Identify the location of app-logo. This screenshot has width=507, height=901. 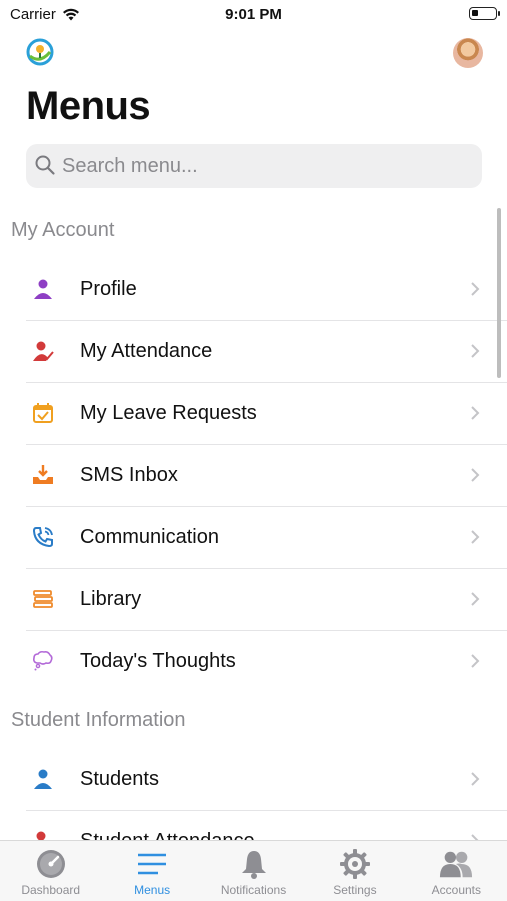
(40, 52).